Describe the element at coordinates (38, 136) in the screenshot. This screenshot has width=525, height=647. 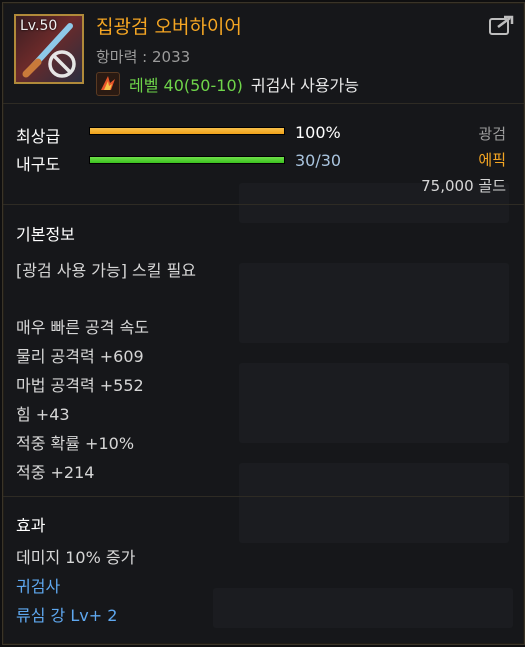
I see `quality-label: 최상급` at that location.